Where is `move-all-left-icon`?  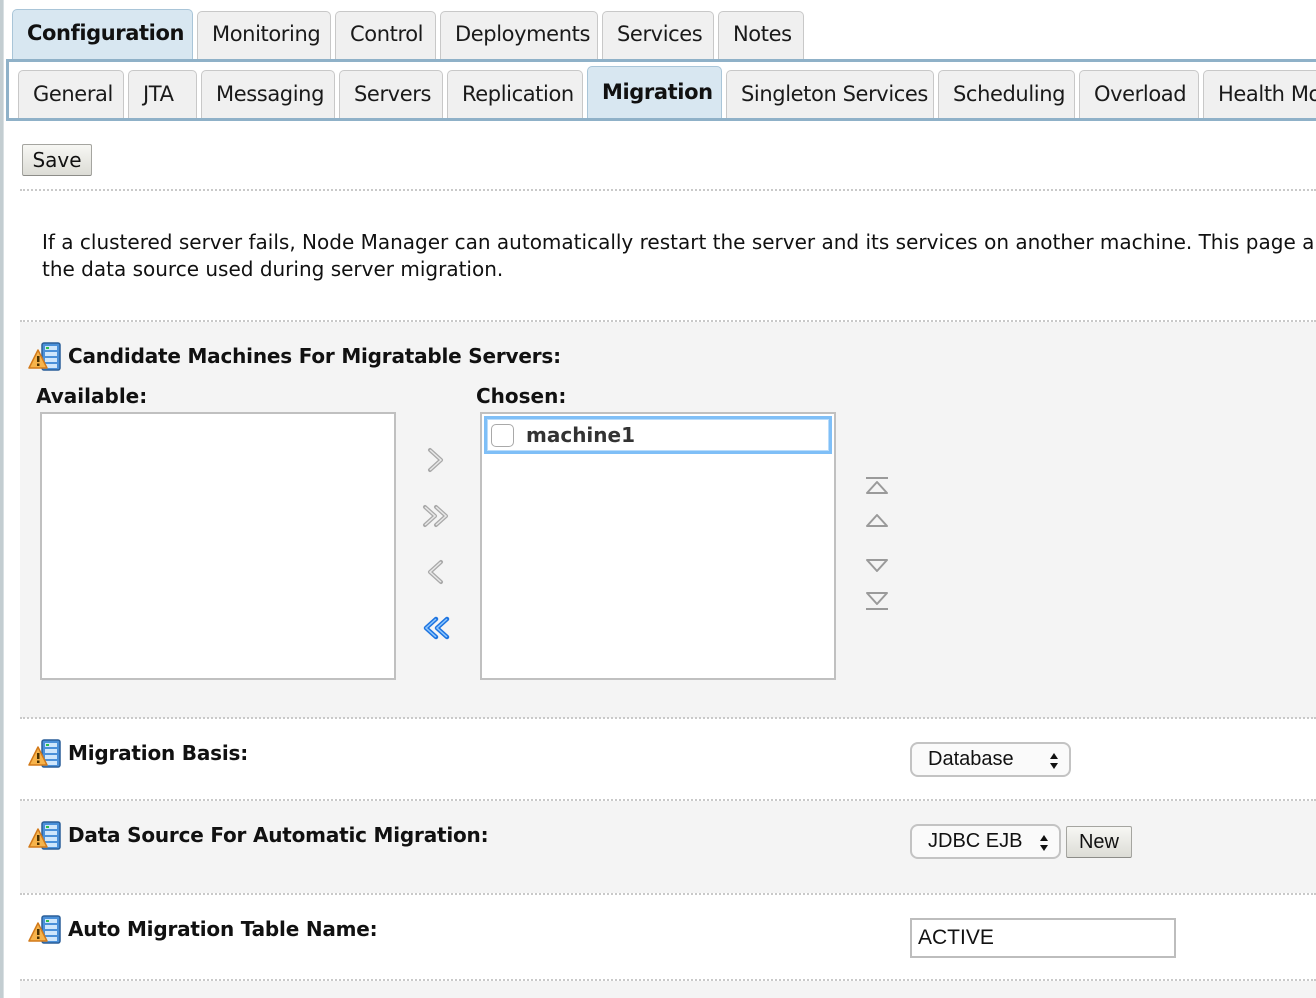
move-all-left-icon is located at coordinates (438, 630).